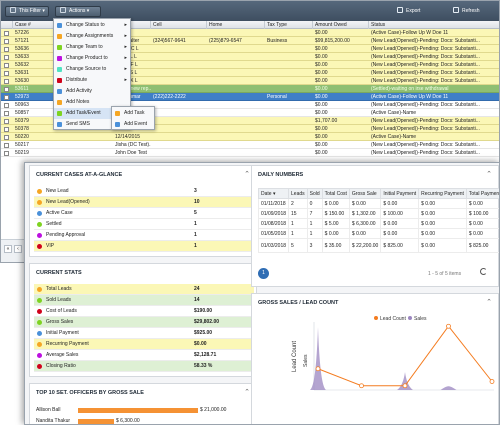 This screenshot has width=500, height=425. What do you see at coordinates (92, 58) in the screenshot?
I see `menu-item-change-product-to: Change Product to ▸` at bounding box center [92, 58].